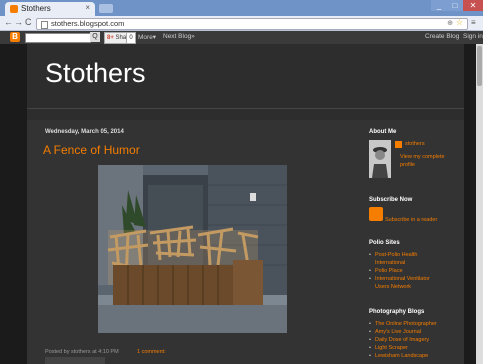 This screenshot has height=364, width=483. I want to click on zoom-icon: ⊕, so click(450, 23).